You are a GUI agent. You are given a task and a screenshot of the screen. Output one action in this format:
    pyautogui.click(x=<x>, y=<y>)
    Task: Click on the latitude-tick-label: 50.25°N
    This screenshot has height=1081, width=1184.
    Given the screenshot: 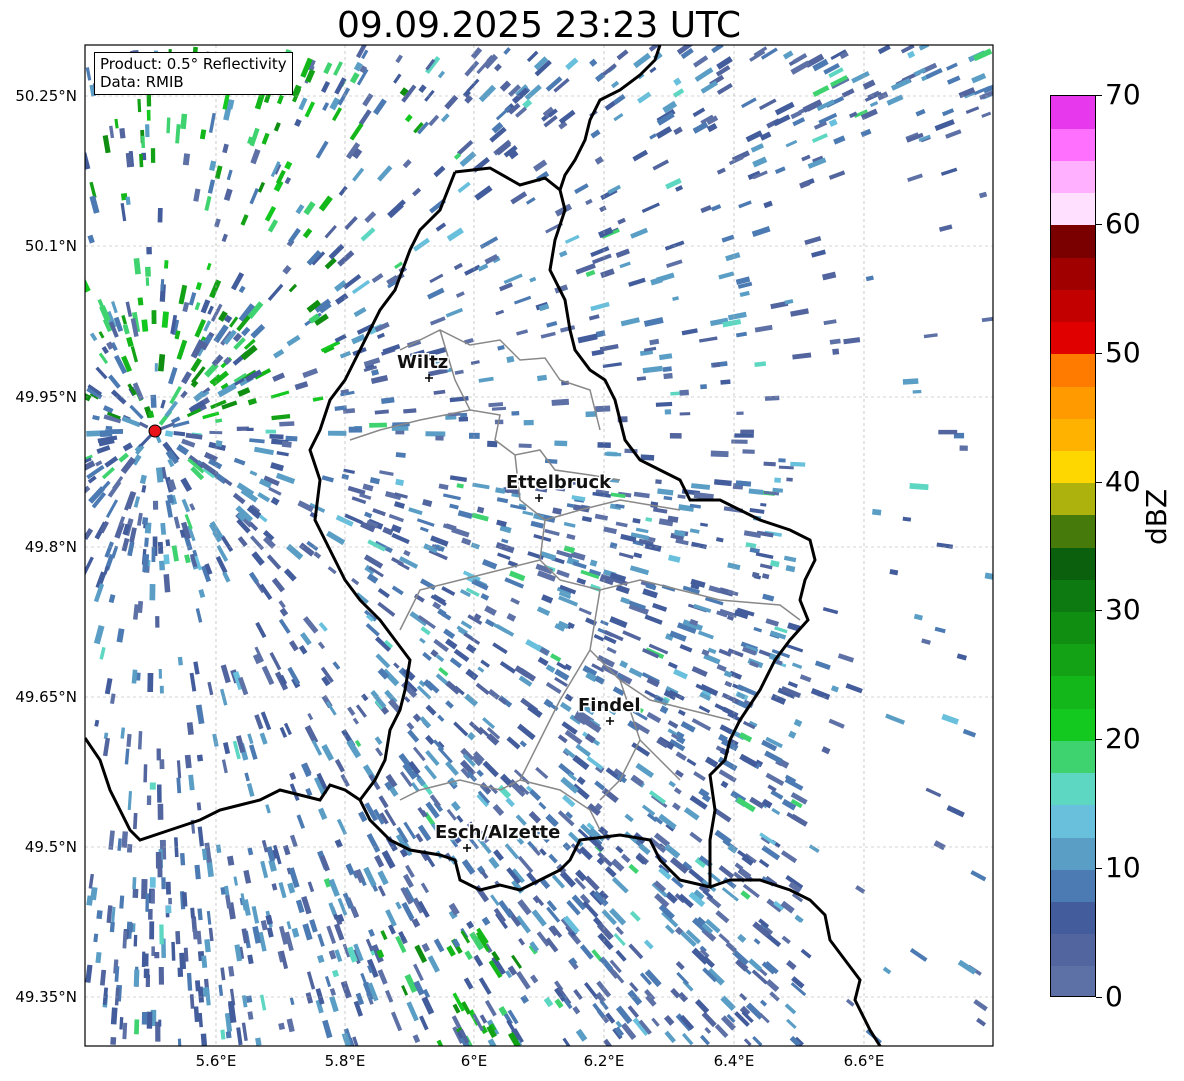 What is the action you would take?
    pyautogui.click(x=46, y=96)
    